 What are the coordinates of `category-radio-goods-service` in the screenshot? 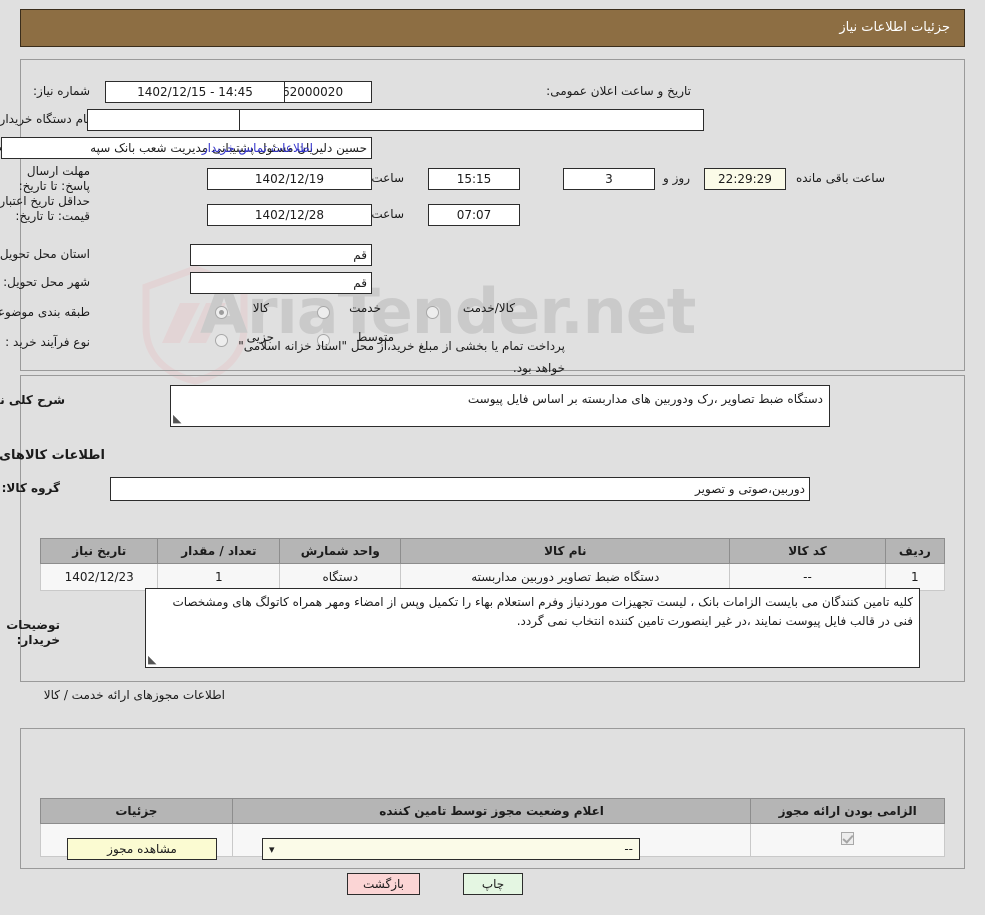 It's located at (432, 312).